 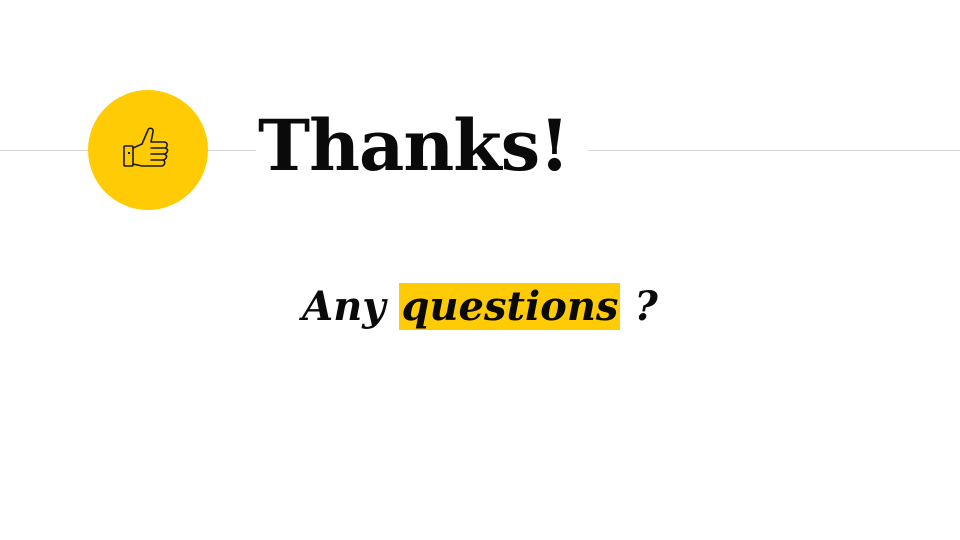 I want to click on thumbs-up-badge, so click(x=148, y=150).